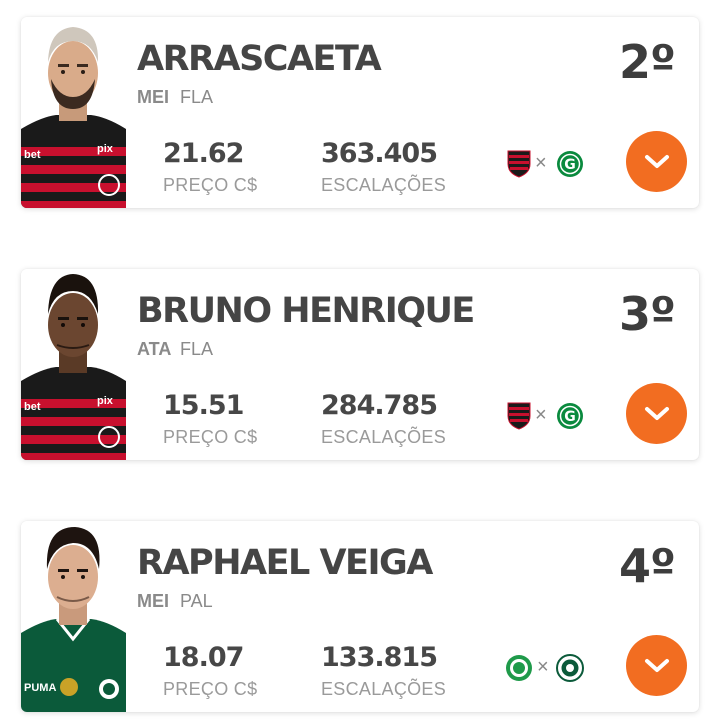  What do you see at coordinates (40, 688) in the screenshot?
I see `svg-text: PUMA` at bounding box center [40, 688].